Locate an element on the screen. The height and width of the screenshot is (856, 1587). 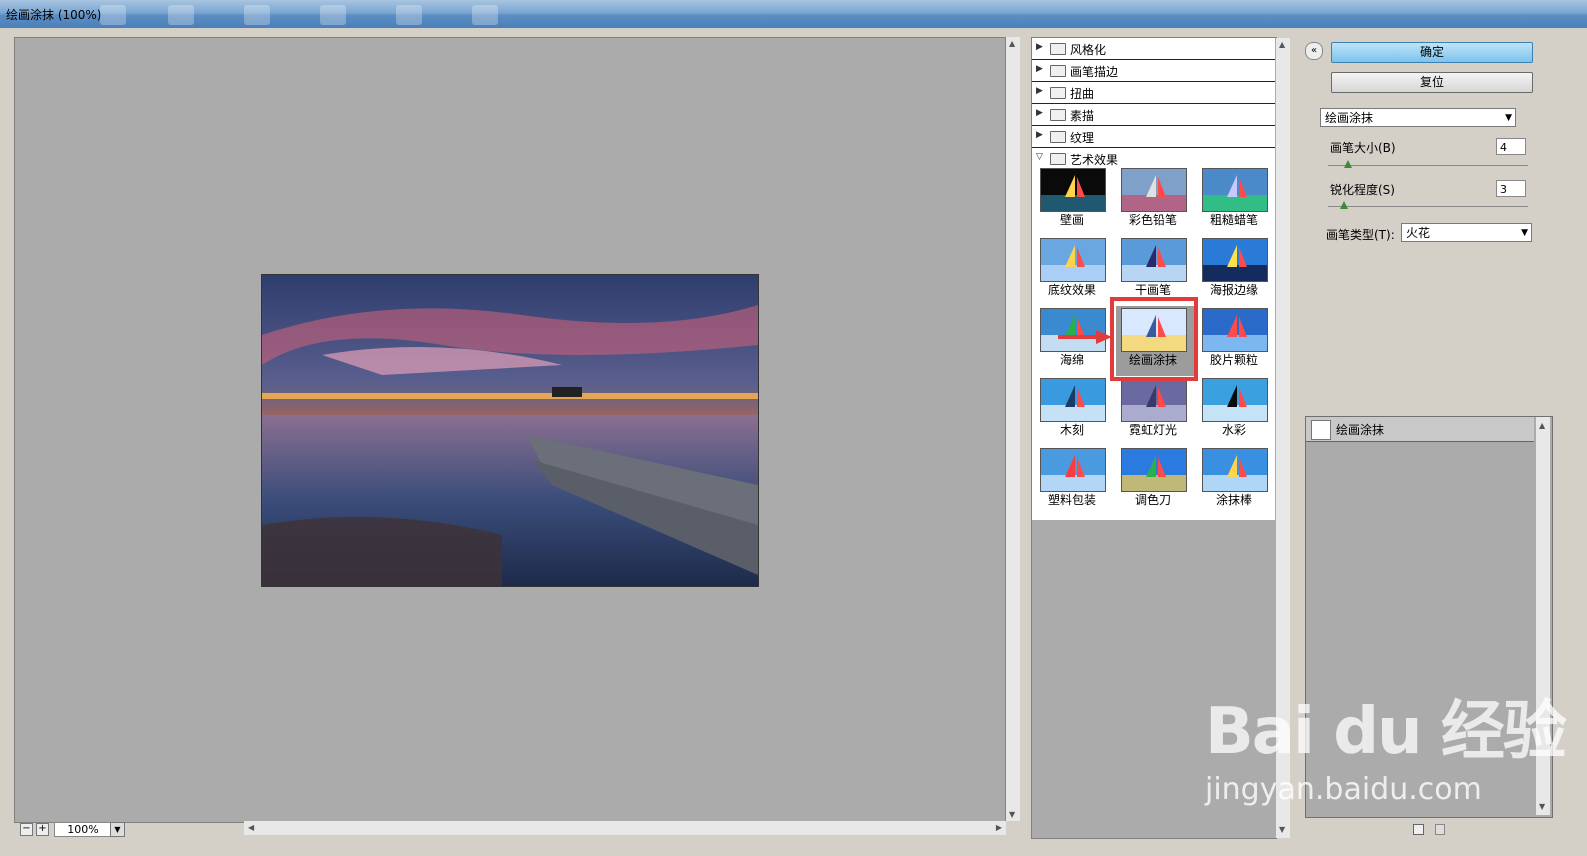
filter-thumbnail-label: 涂抹棒 is located at coordinates (1233, 500).